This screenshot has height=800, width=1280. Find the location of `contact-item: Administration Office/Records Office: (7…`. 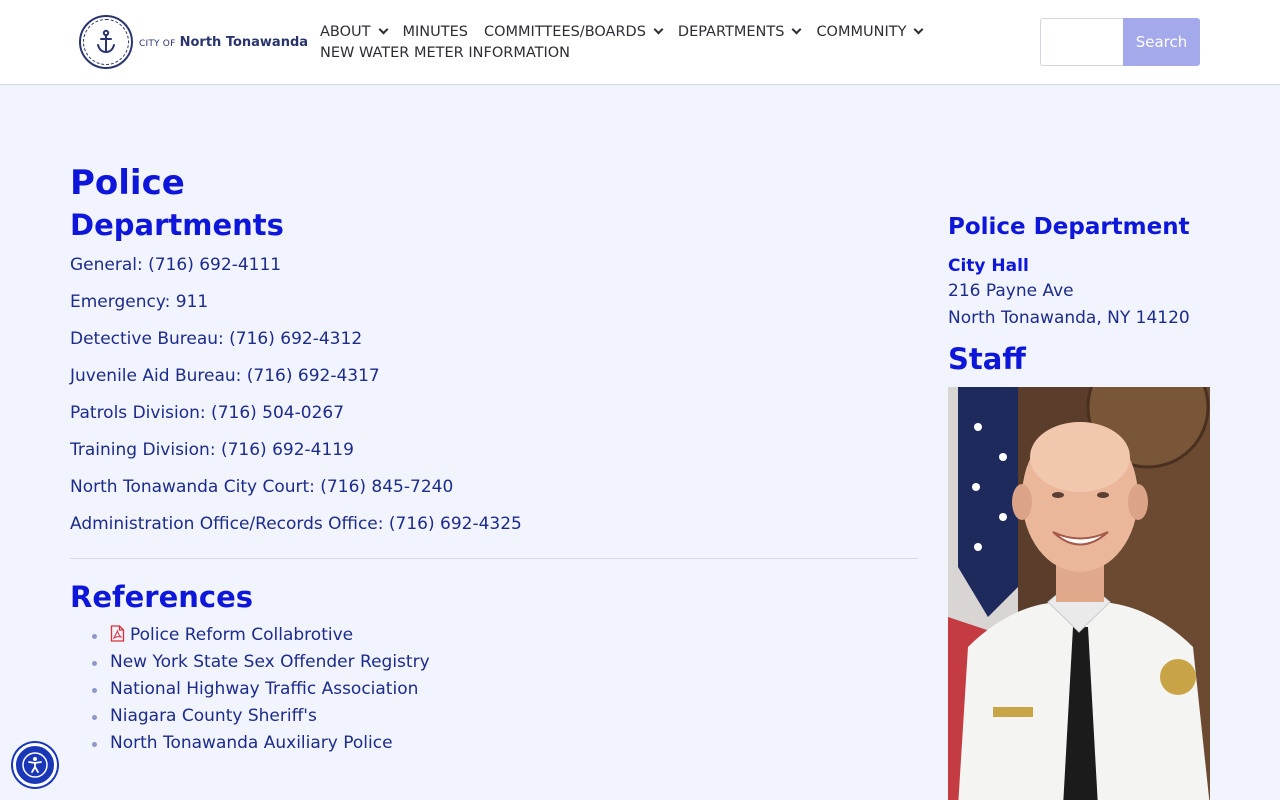

contact-item: Administration Office/Records Office: (7… is located at coordinates (296, 524).